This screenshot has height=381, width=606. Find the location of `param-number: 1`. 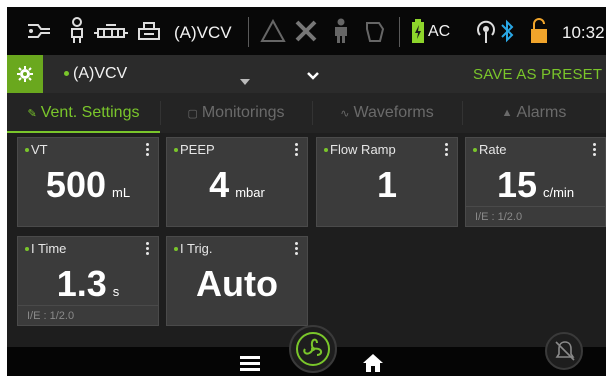

param-number: 1 is located at coordinates (387, 184).